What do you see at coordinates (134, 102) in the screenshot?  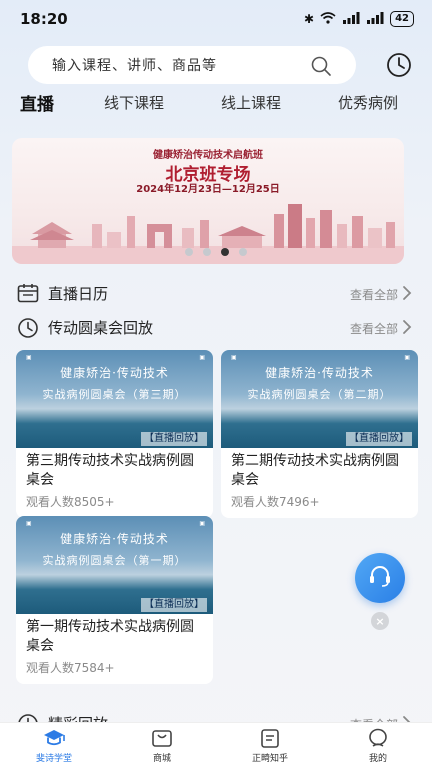 I see `tab-offline-courses: 线下课程` at bounding box center [134, 102].